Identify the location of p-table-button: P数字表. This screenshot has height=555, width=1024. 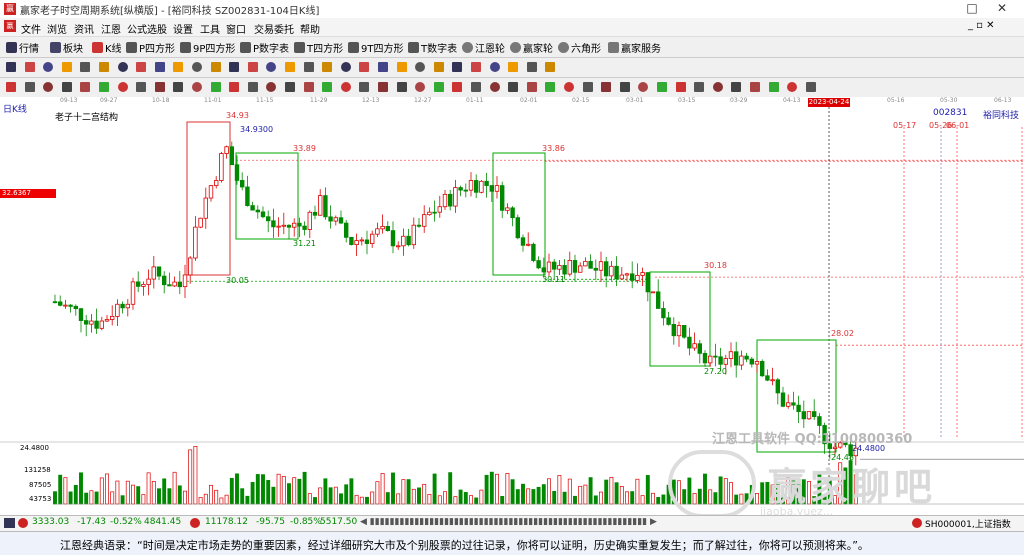
(264, 47).